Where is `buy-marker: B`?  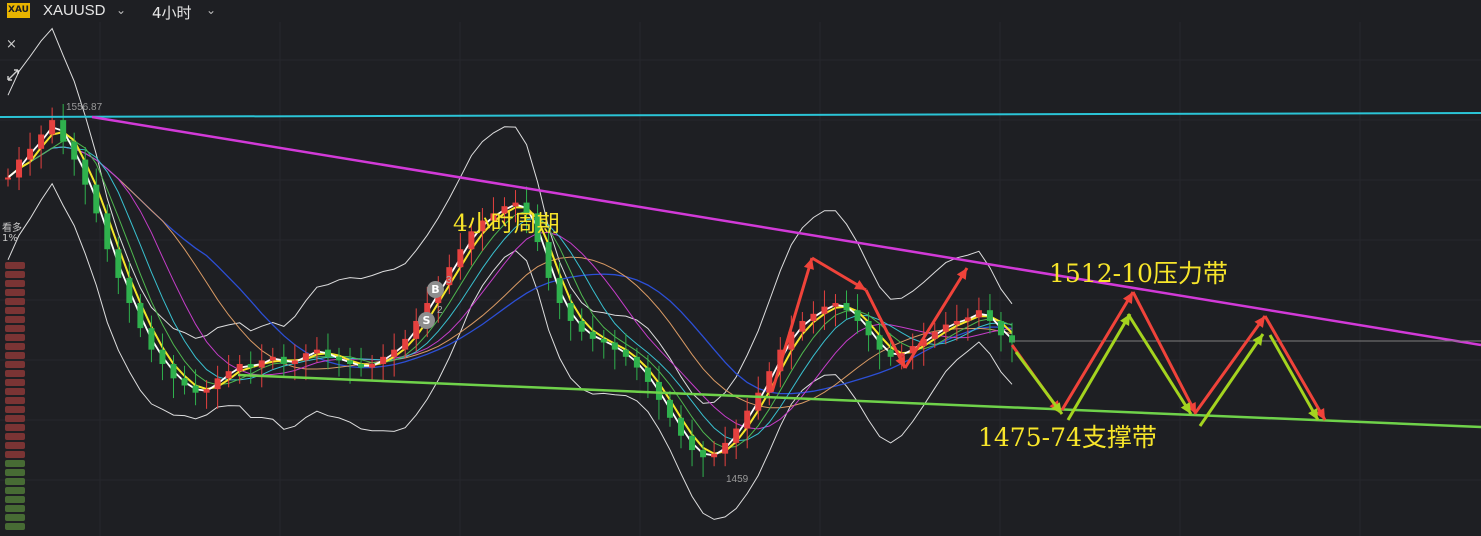
buy-marker: B is located at coordinates (435, 289).